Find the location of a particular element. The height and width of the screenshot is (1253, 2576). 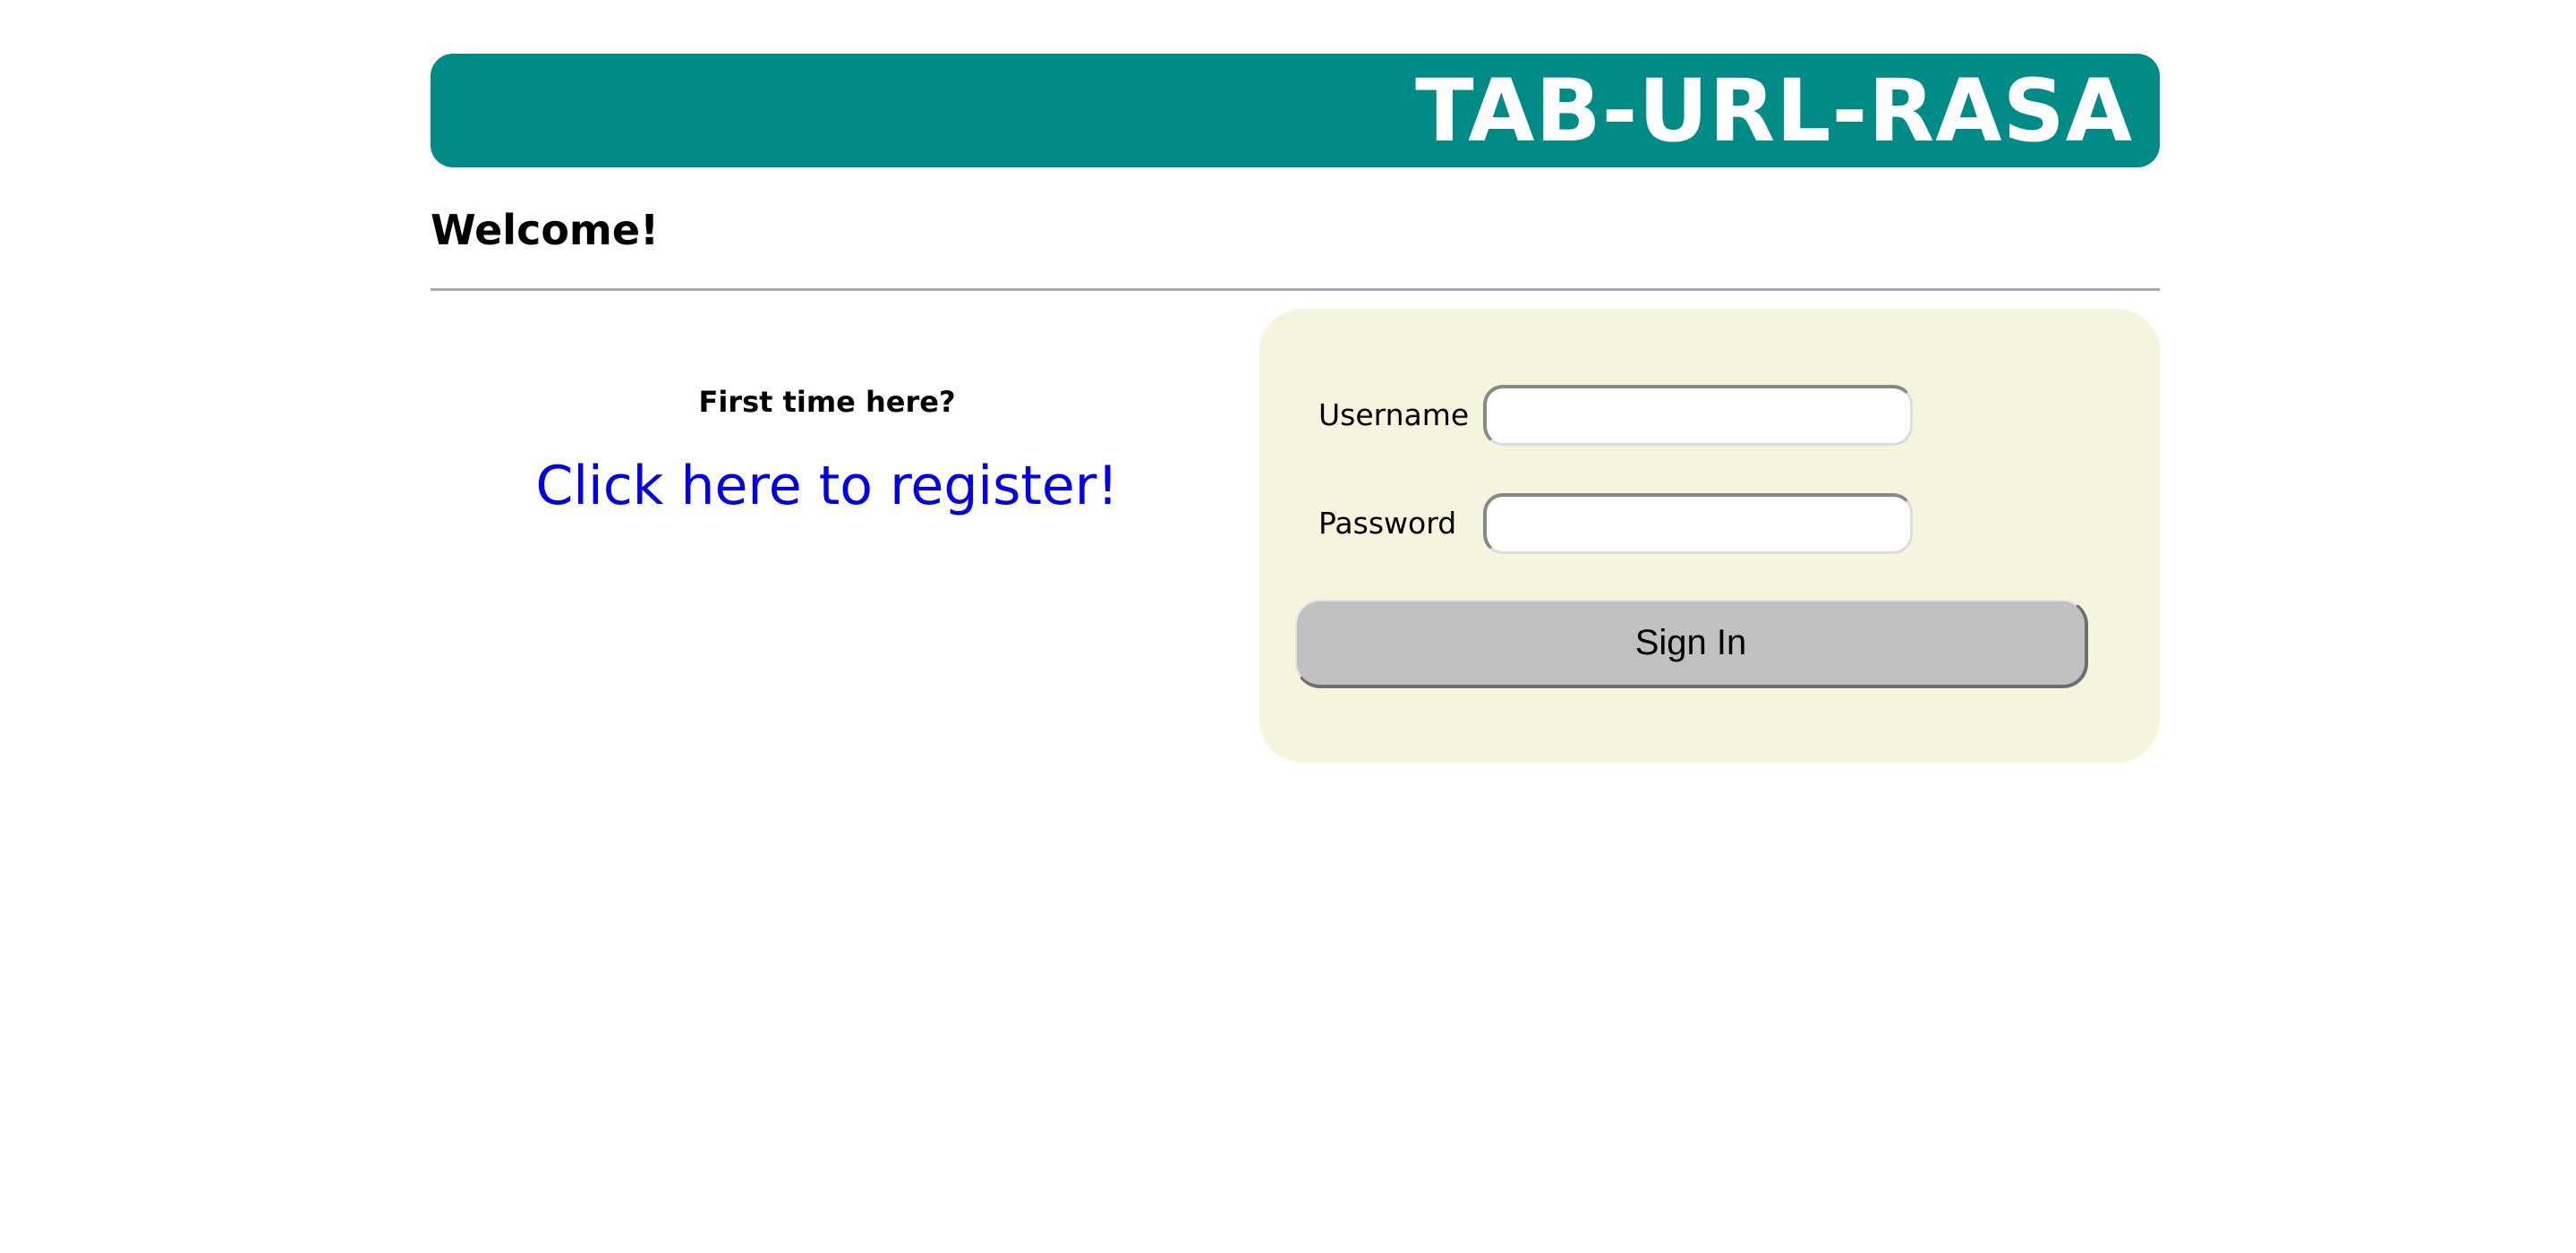

divider is located at coordinates (1295, 289).